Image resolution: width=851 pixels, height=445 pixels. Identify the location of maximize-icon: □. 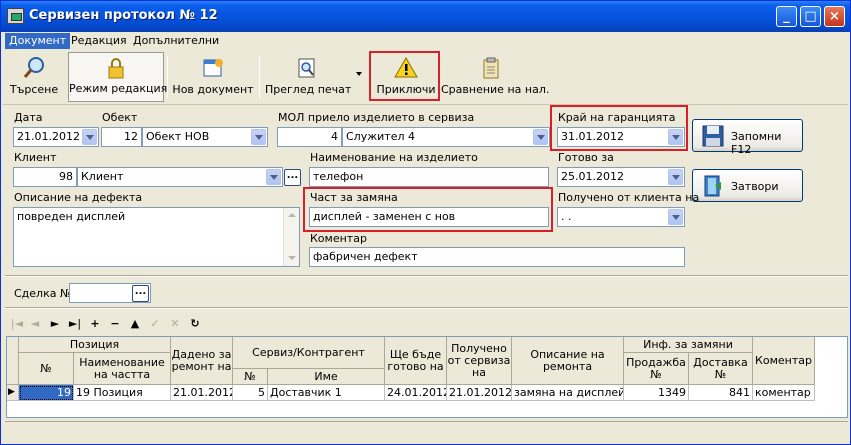
(810, 16).